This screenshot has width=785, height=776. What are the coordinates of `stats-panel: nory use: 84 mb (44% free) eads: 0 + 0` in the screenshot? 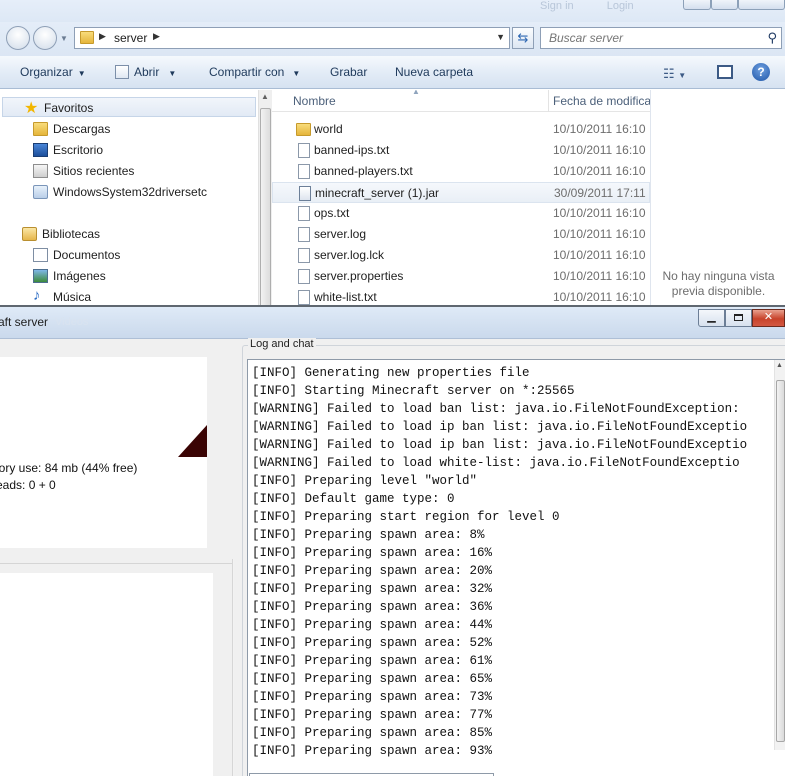 It's located at (103, 452).